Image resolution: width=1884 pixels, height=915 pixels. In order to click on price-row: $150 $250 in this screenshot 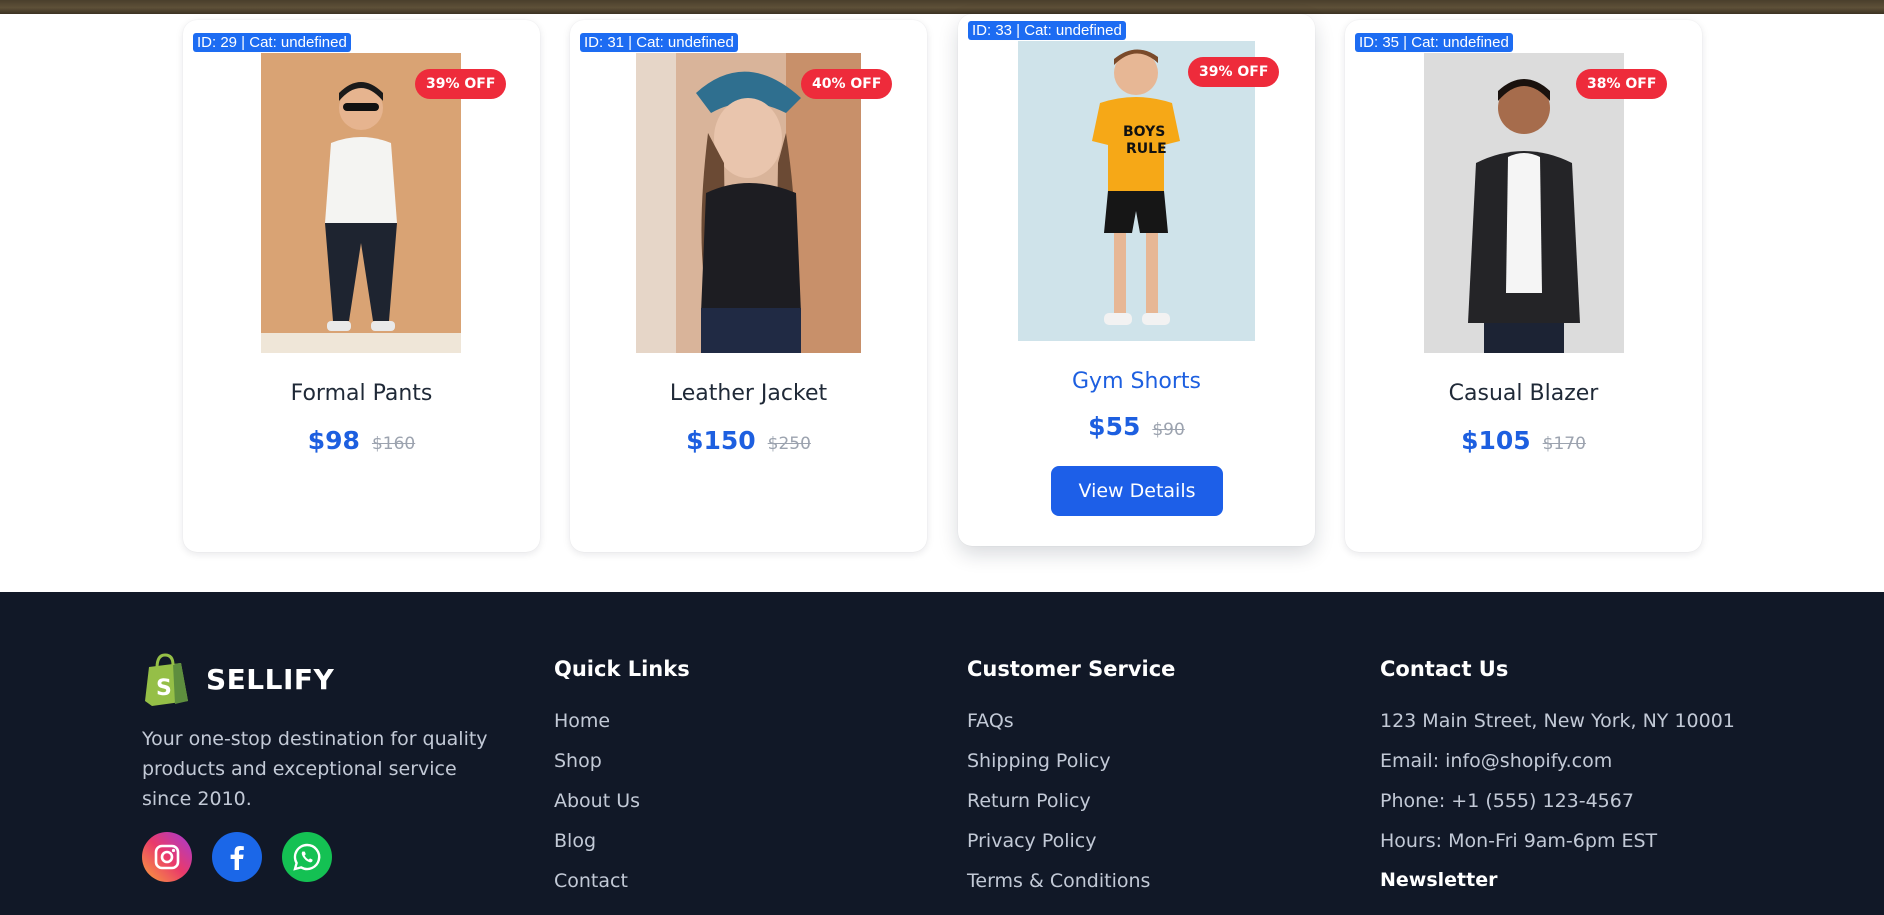, I will do `click(748, 440)`.